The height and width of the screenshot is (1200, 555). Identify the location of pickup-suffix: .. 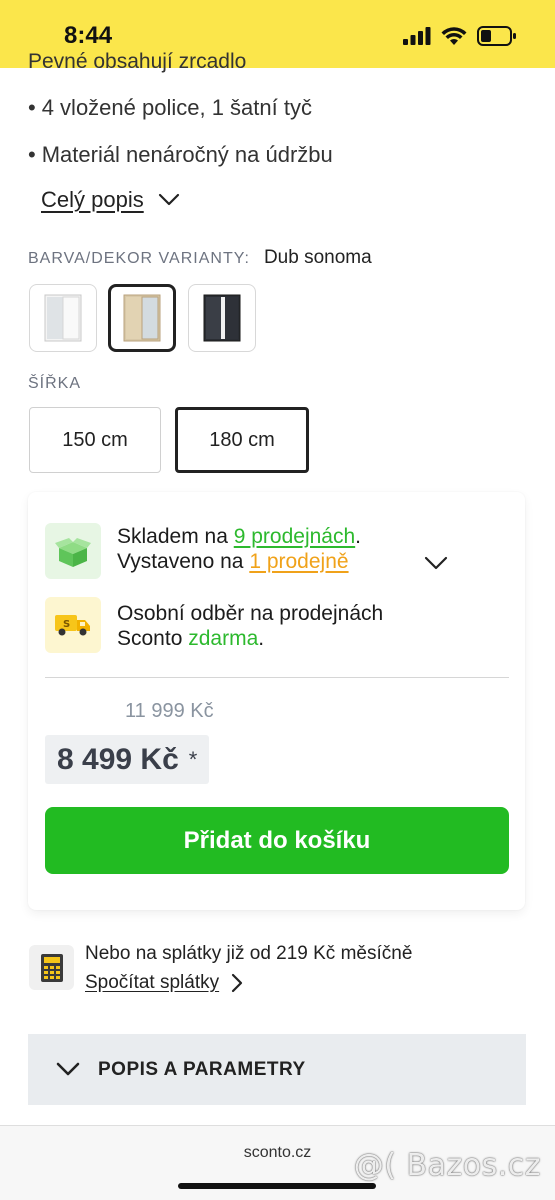
(261, 638).